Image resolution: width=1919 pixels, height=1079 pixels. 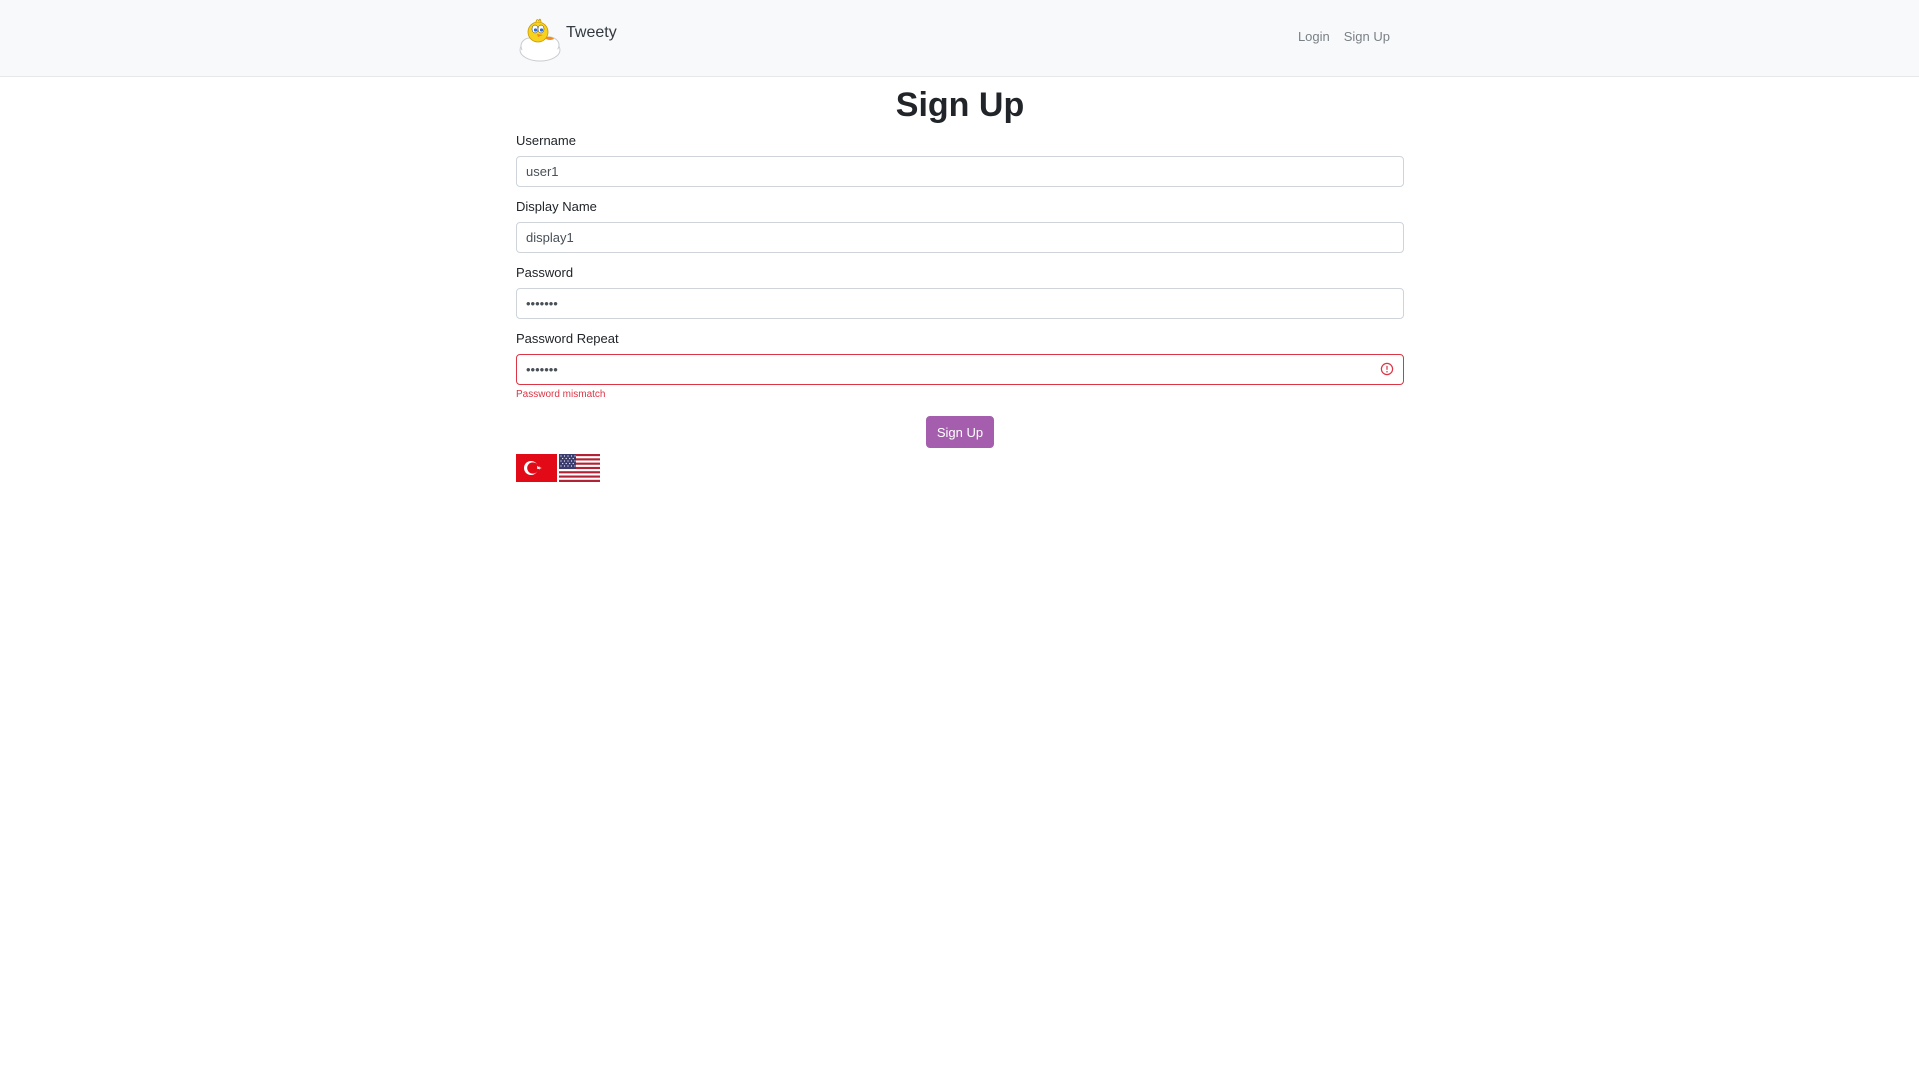 What do you see at coordinates (561, 394) in the screenshot?
I see `password-mismatch-error: Password mismatch` at bounding box center [561, 394].